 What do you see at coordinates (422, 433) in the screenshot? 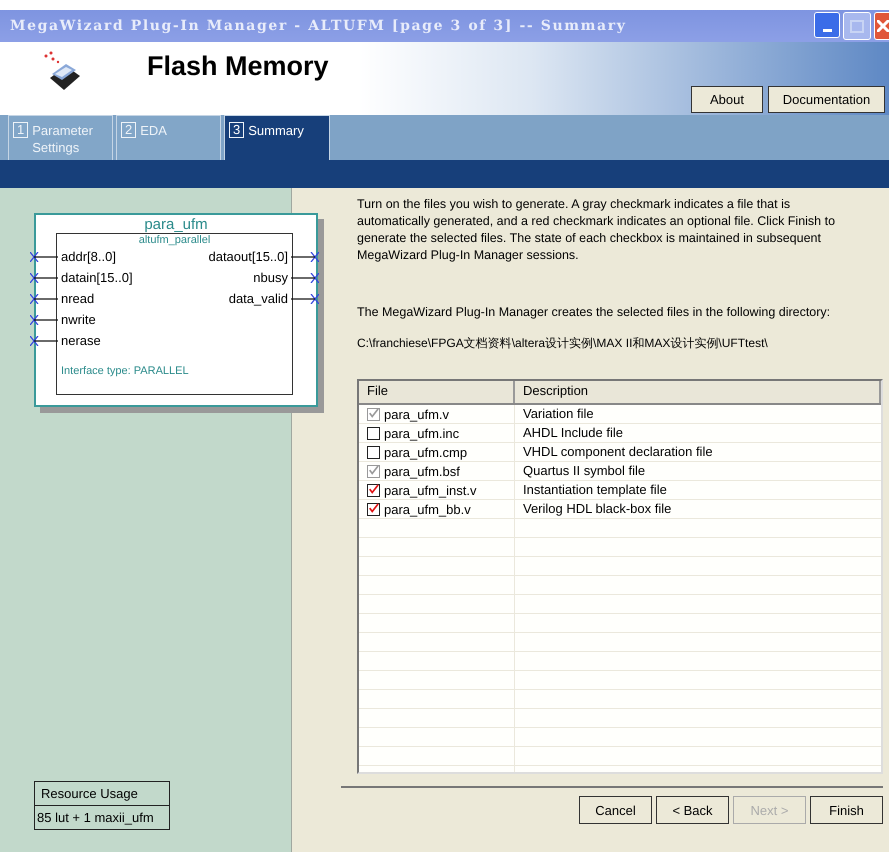
I see `file-name: para_ufm.inc` at bounding box center [422, 433].